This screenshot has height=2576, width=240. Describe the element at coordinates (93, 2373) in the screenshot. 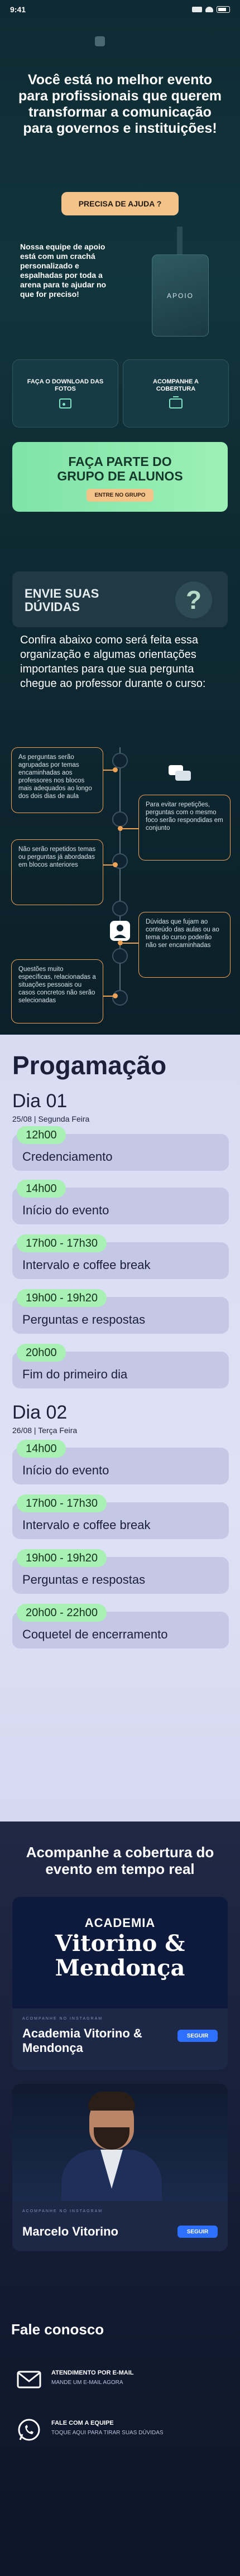

I see `email-contact-title: ATENDIMENTO POR E-MAIL` at that location.